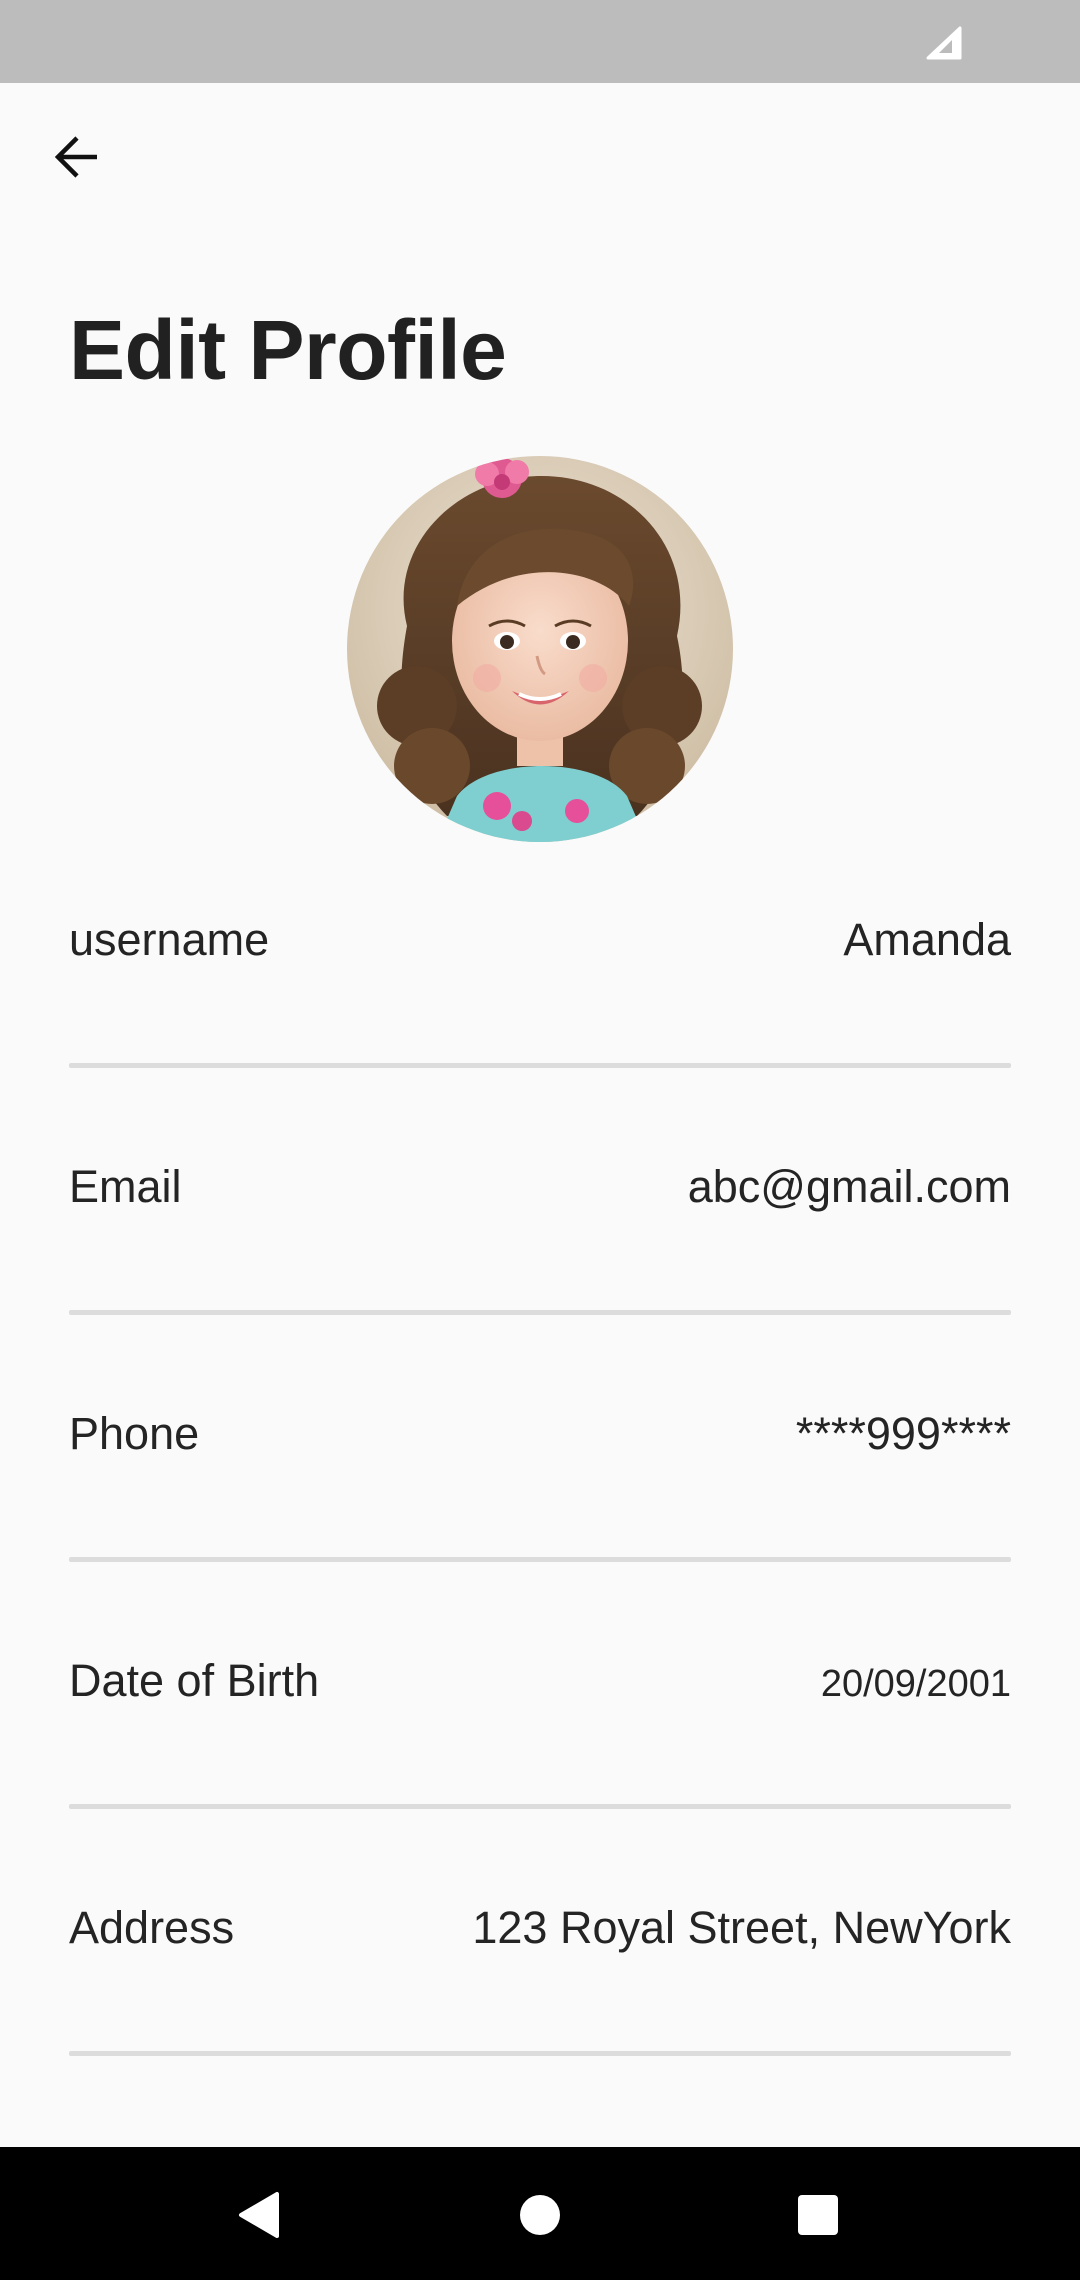 This screenshot has height=2280, width=1080. I want to click on username-field: username Amanda, so click(540, 993).